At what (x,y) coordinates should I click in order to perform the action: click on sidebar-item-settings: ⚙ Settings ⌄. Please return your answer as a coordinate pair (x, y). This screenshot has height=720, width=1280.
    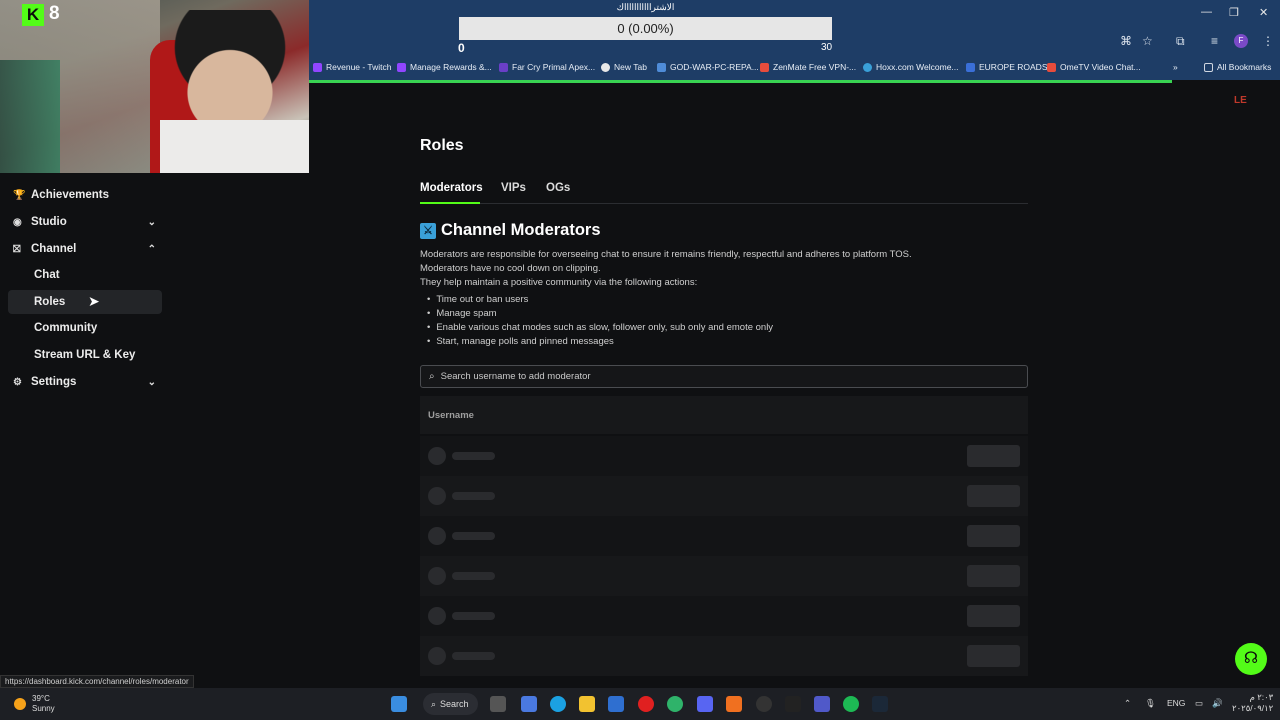
    Looking at the image, I should click on (85, 382).